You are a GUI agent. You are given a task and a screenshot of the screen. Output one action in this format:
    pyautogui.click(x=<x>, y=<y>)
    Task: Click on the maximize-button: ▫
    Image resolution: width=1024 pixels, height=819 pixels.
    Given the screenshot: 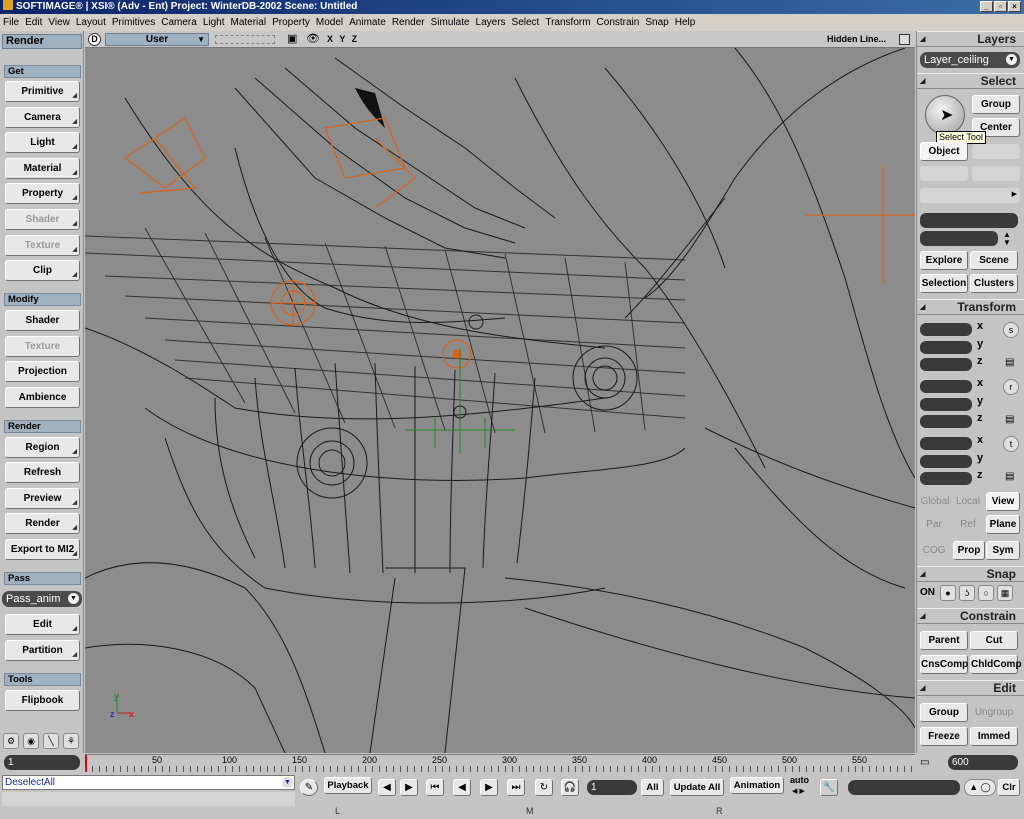 What is the action you would take?
    pyautogui.click(x=1000, y=6)
    